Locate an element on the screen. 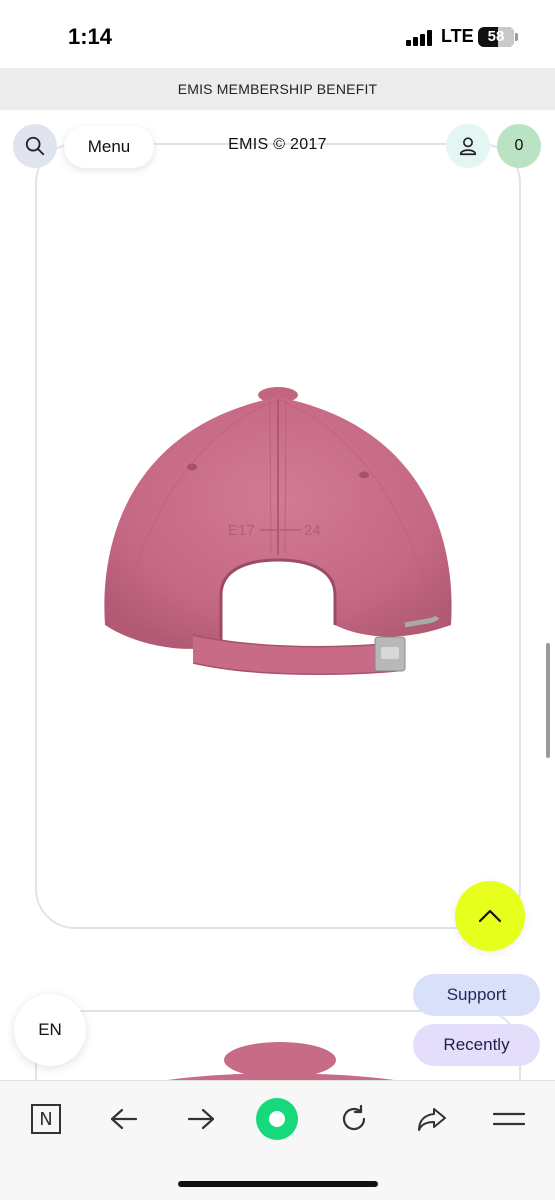 Image resolution: width=555 pixels, height=1200 pixels. home-dot-icon is located at coordinates (277, 1119).